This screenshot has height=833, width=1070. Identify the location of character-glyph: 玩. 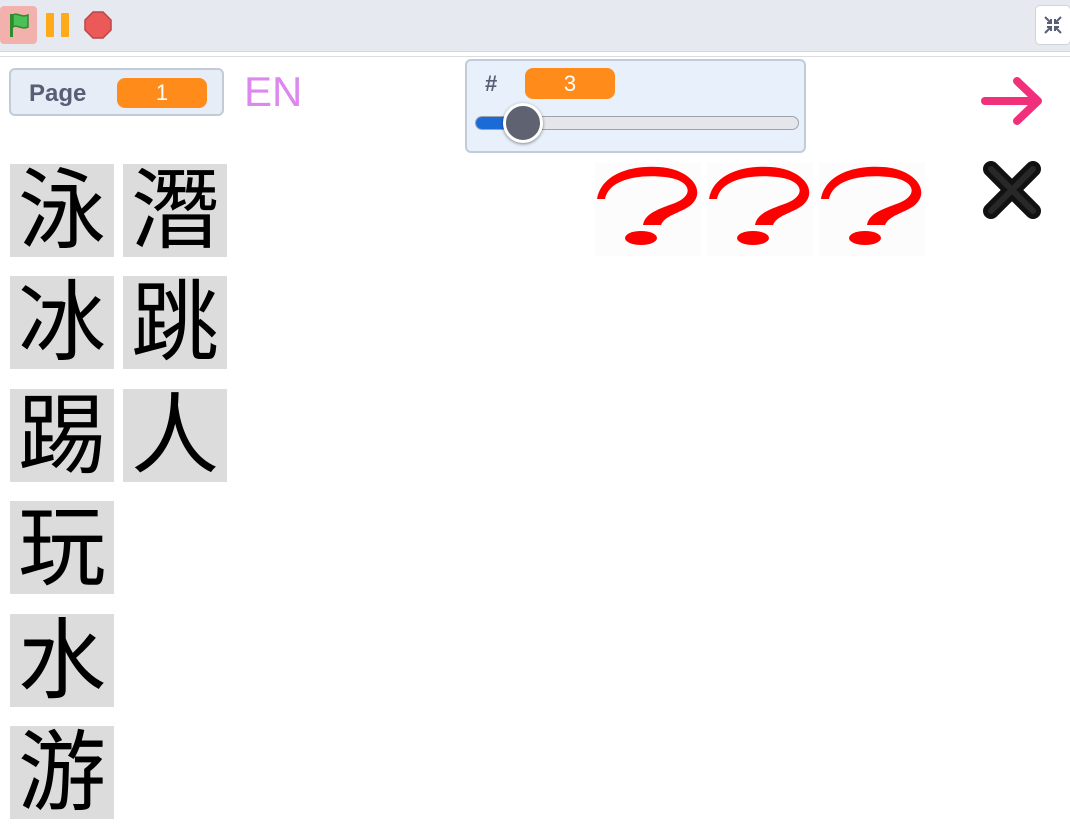
(61, 547).